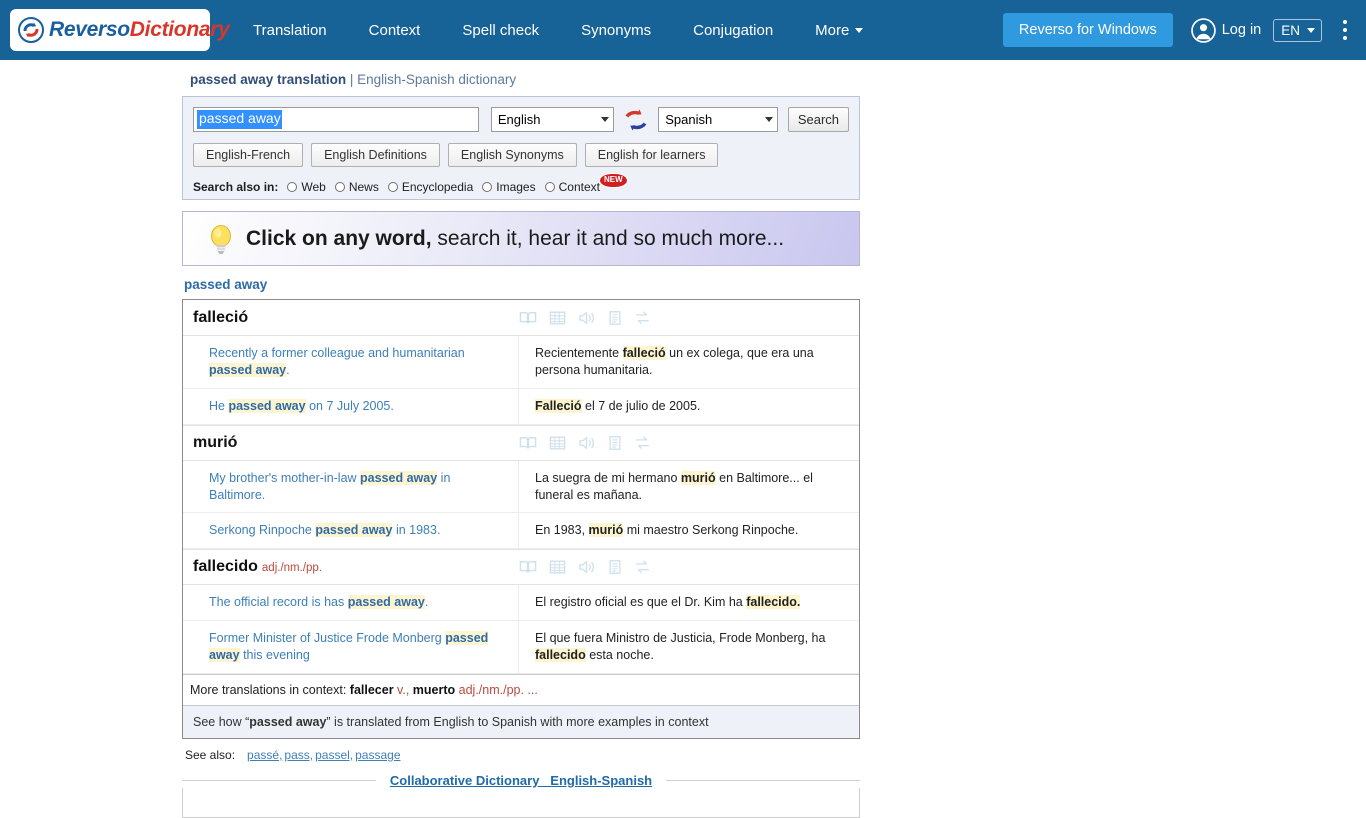 This screenshot has width=1366, height=818. What do you see at coordinates (264, 755) in the screenshot?
I see `see-also-link-passe: passé,` at bounding box center [264, 755].